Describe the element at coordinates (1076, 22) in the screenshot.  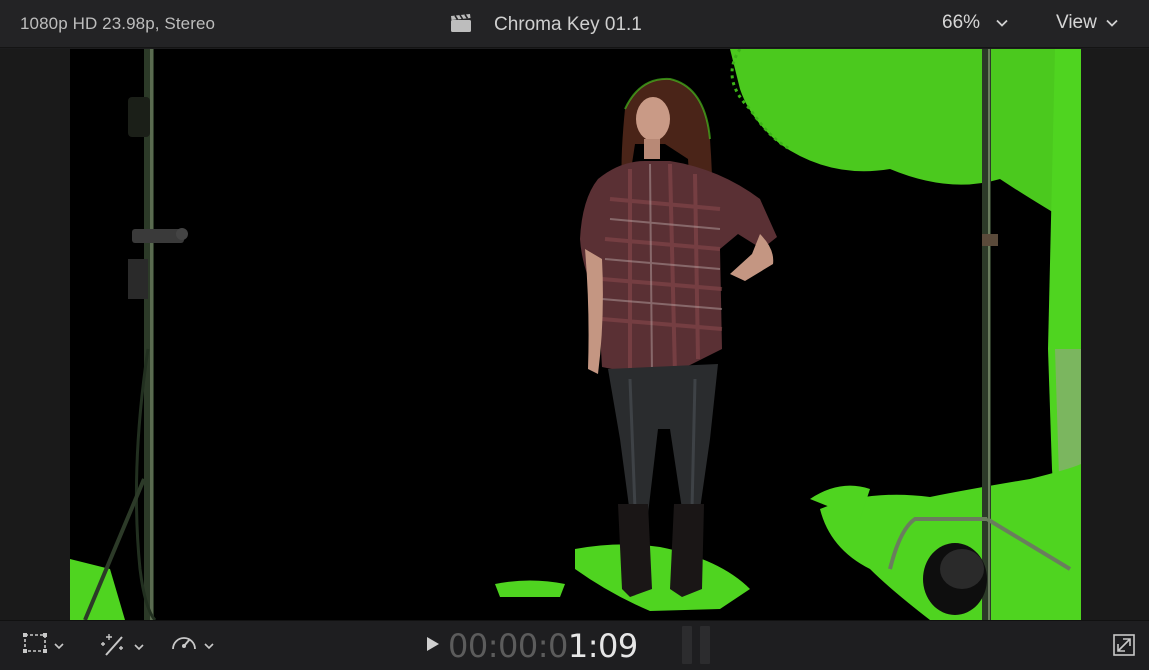
I see `view-label: View` at that location.